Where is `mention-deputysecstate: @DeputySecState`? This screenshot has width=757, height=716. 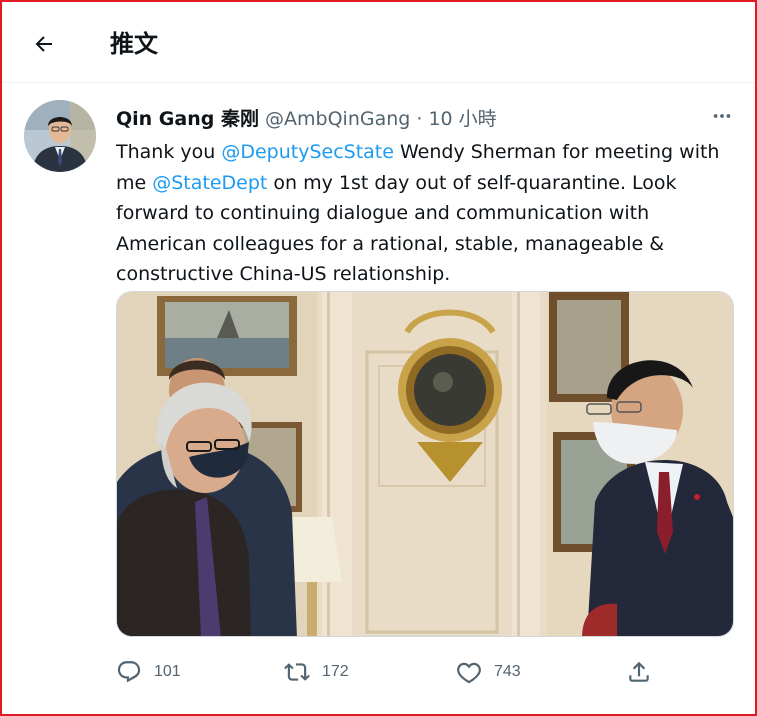
mention-deputysecstate: @DeputySecState is located at coordinates (307, 152).